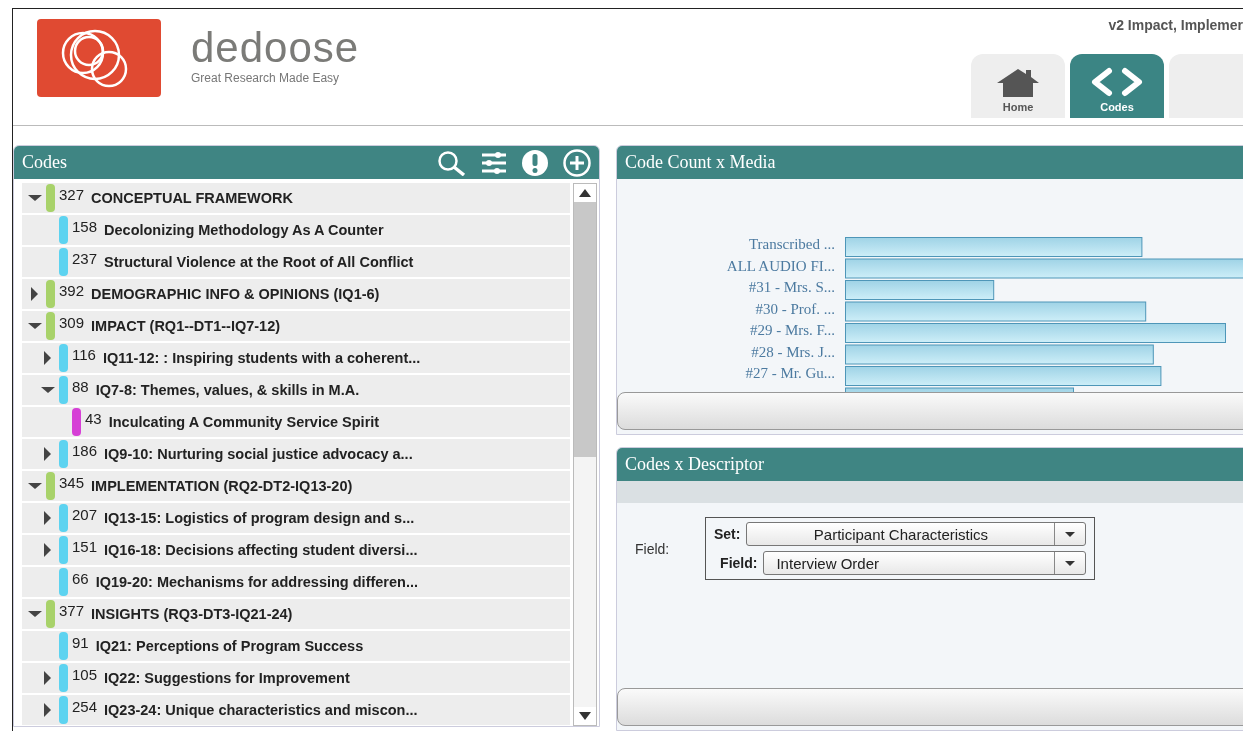 The width and height of the screenshot is (1243, 731). Describe the element at coordinates (275, 48) in the screenshot. I see `brand-name: dedoose` at that location.